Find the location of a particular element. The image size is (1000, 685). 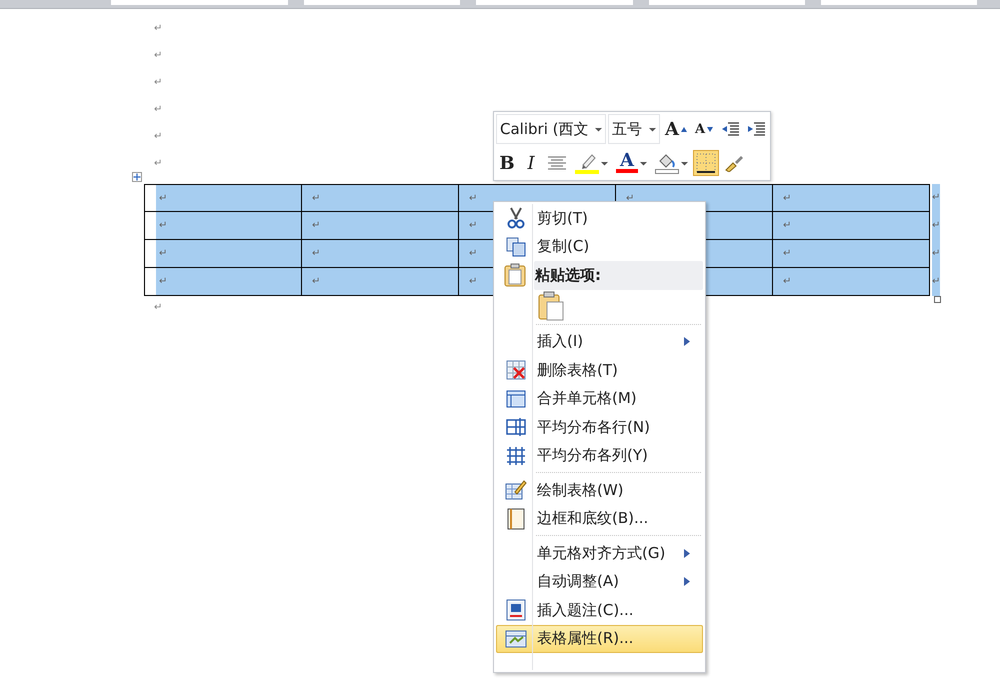

insert-caption-icon is located at coordinates (516, 610).